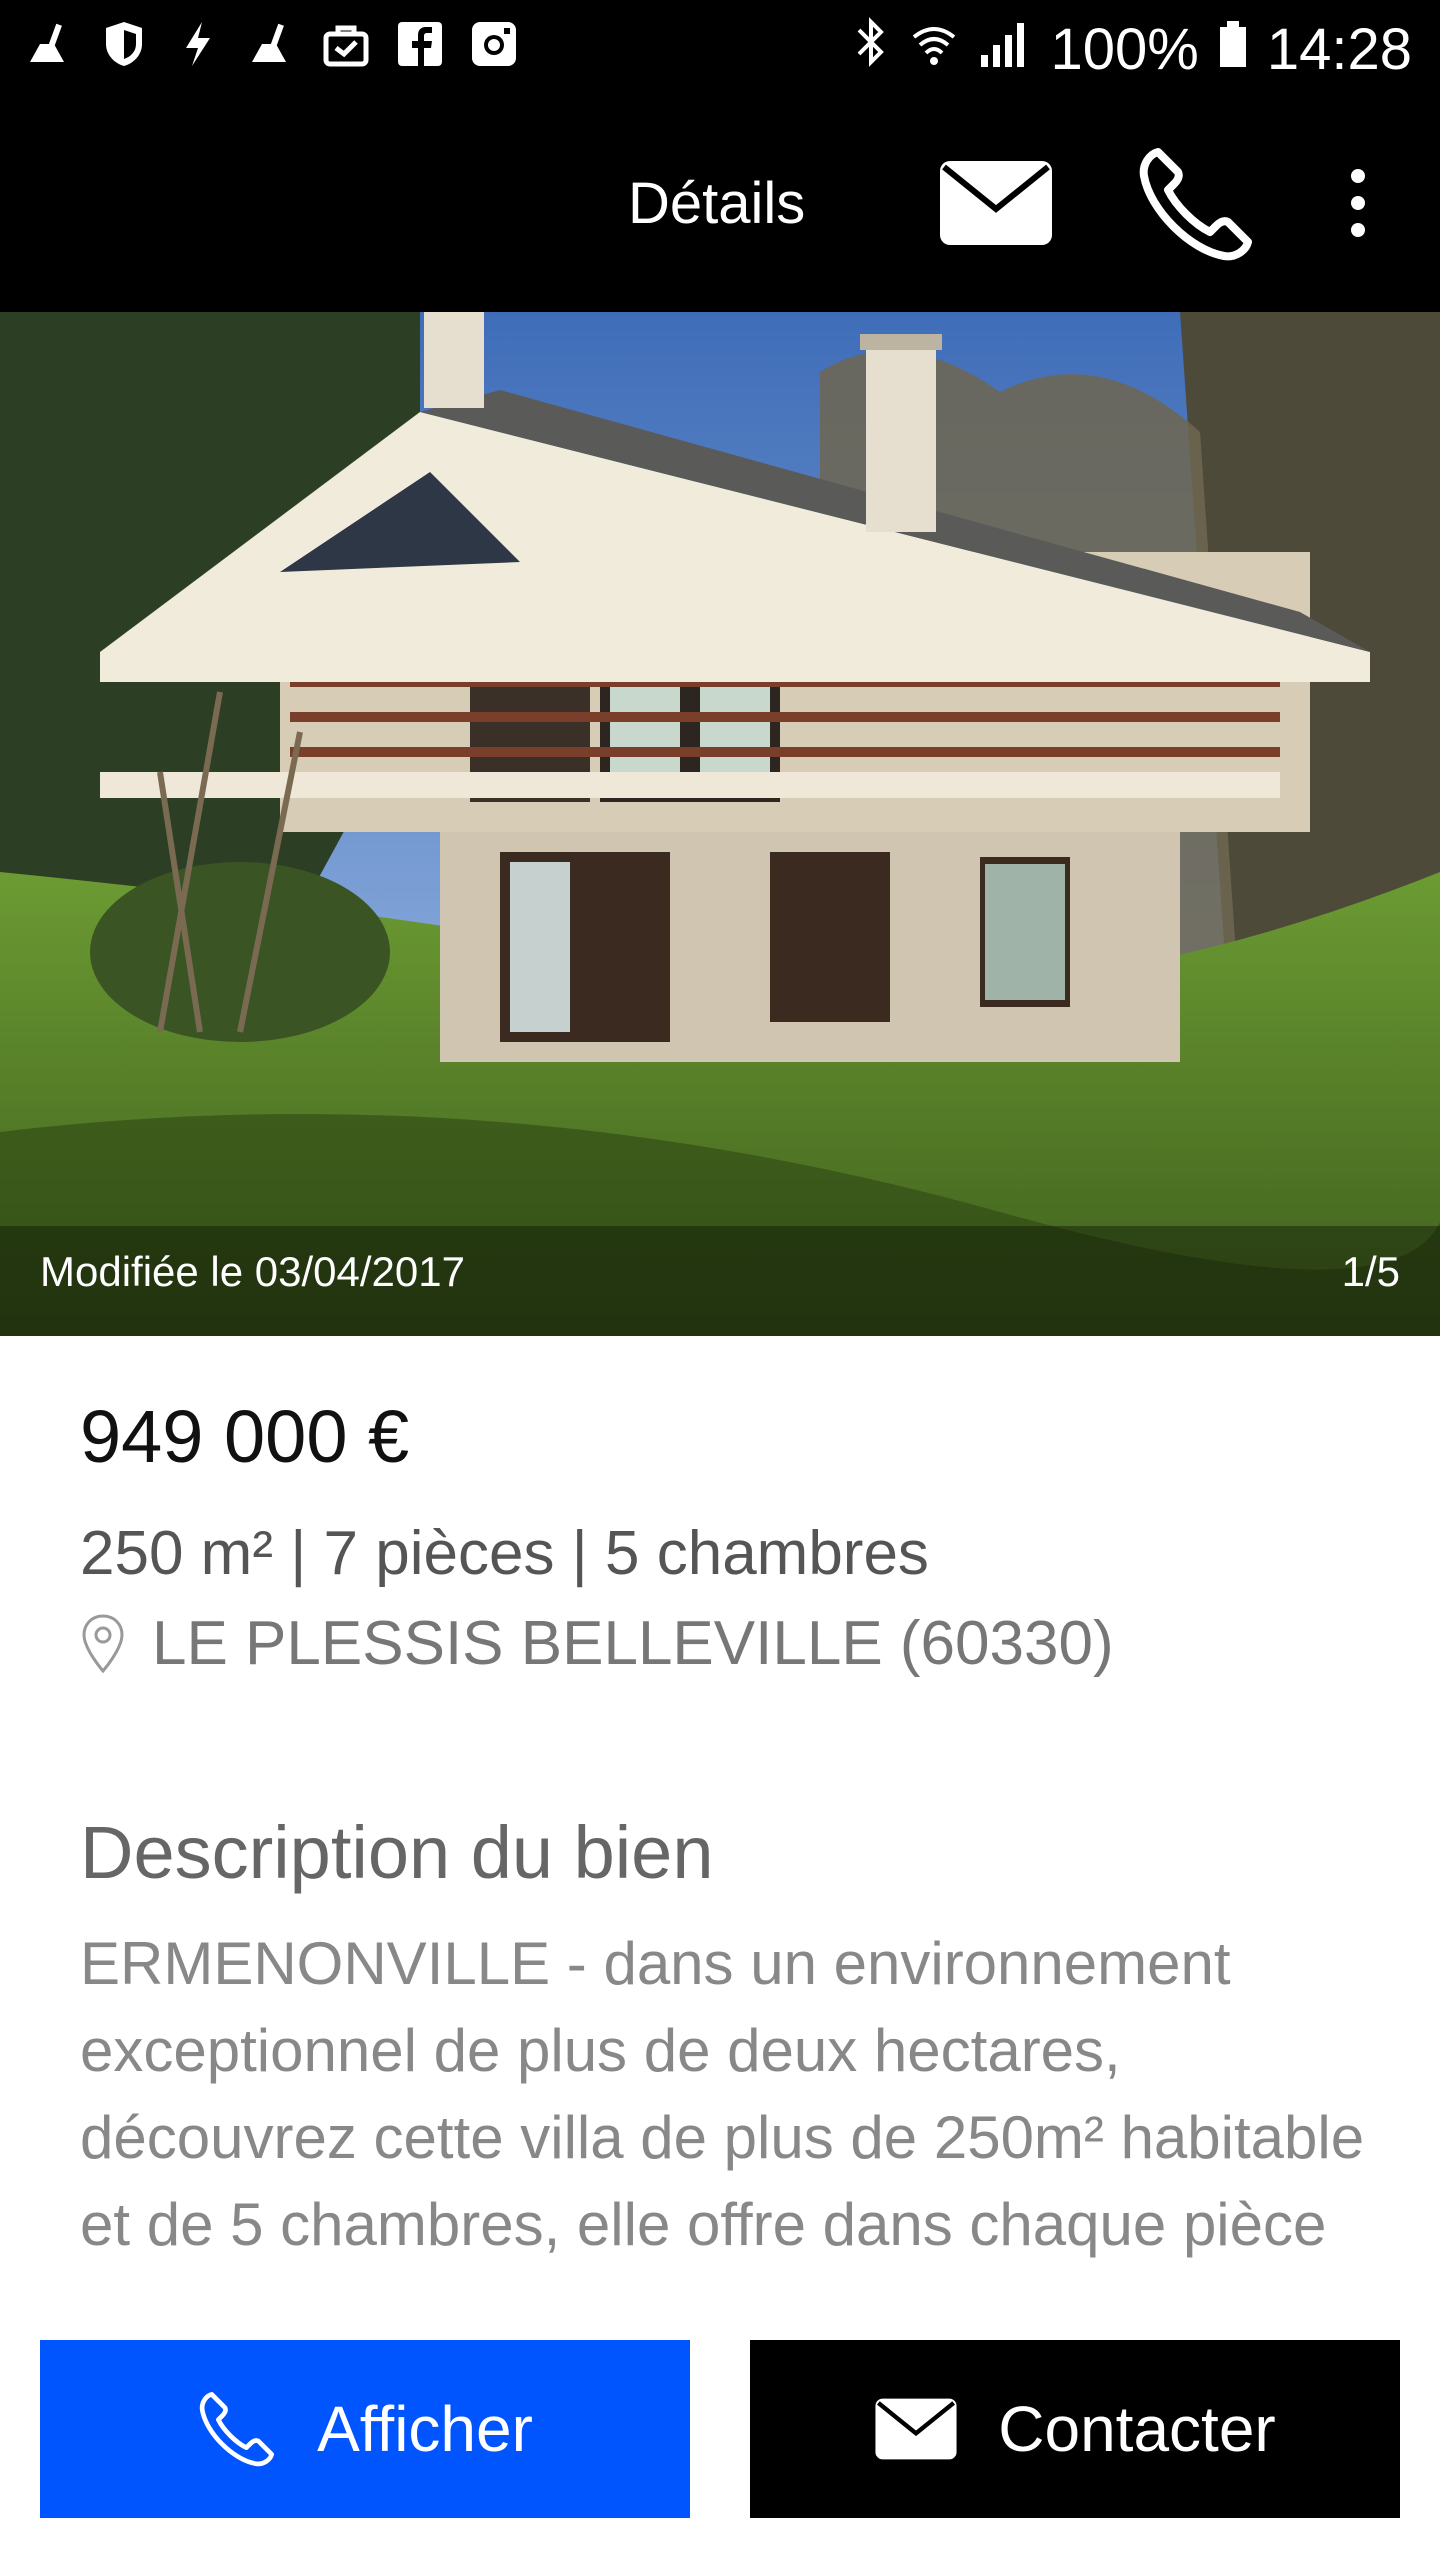 The image size is (1440, 2560). I want to click on page-title: Détails, so click(717, 203).